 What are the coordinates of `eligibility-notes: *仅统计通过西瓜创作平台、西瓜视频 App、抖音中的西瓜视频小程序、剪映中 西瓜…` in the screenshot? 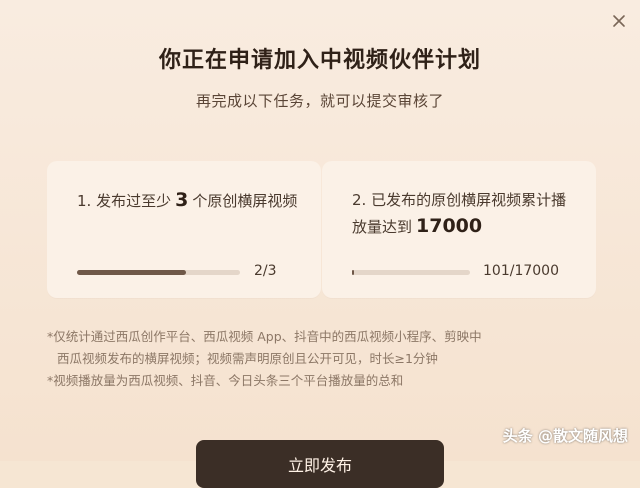 It's located at (327, 359).